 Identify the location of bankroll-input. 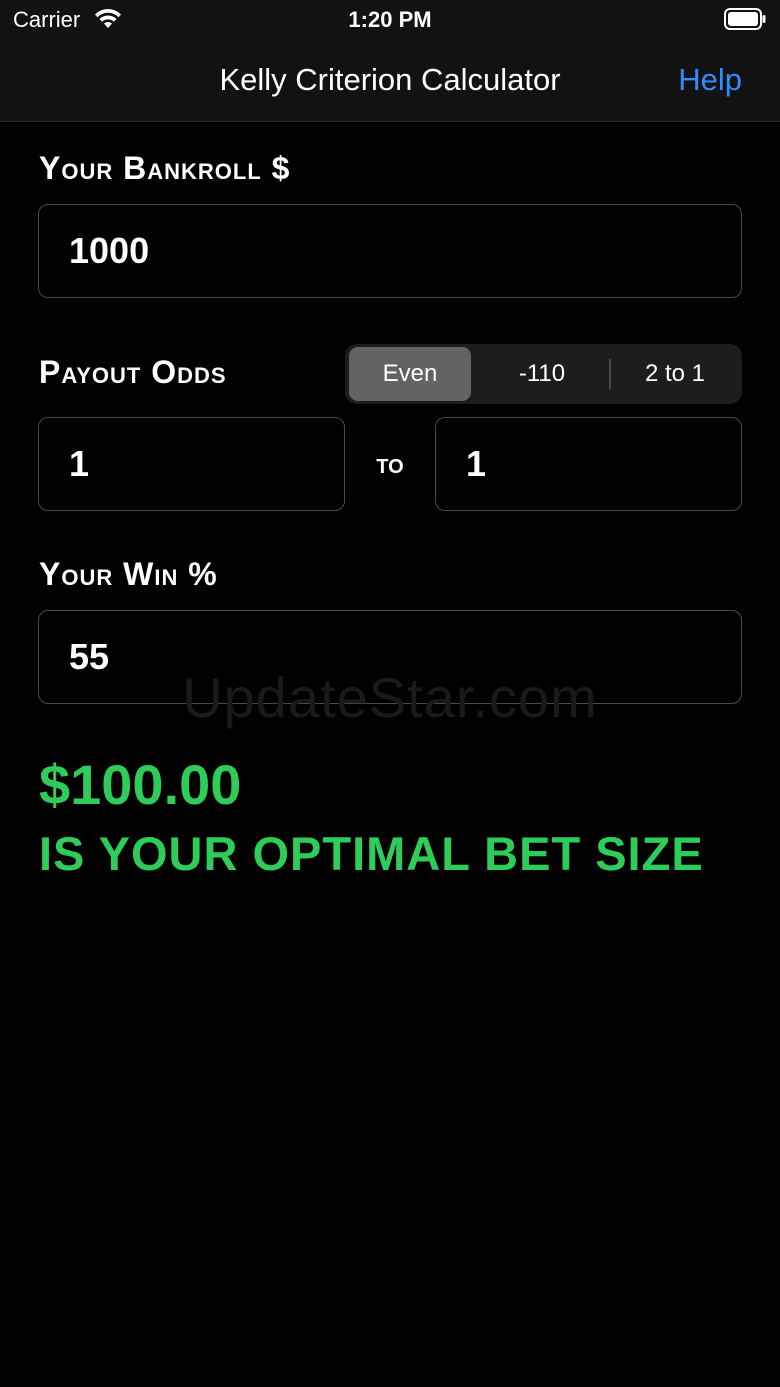
(390, 251).